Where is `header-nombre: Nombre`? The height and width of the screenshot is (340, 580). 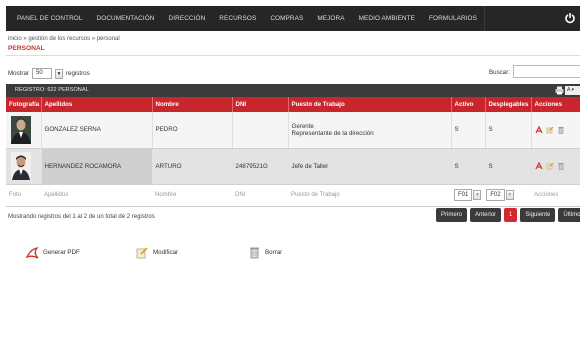 header-nombre: Nombre is located at coordinates (192, 104).